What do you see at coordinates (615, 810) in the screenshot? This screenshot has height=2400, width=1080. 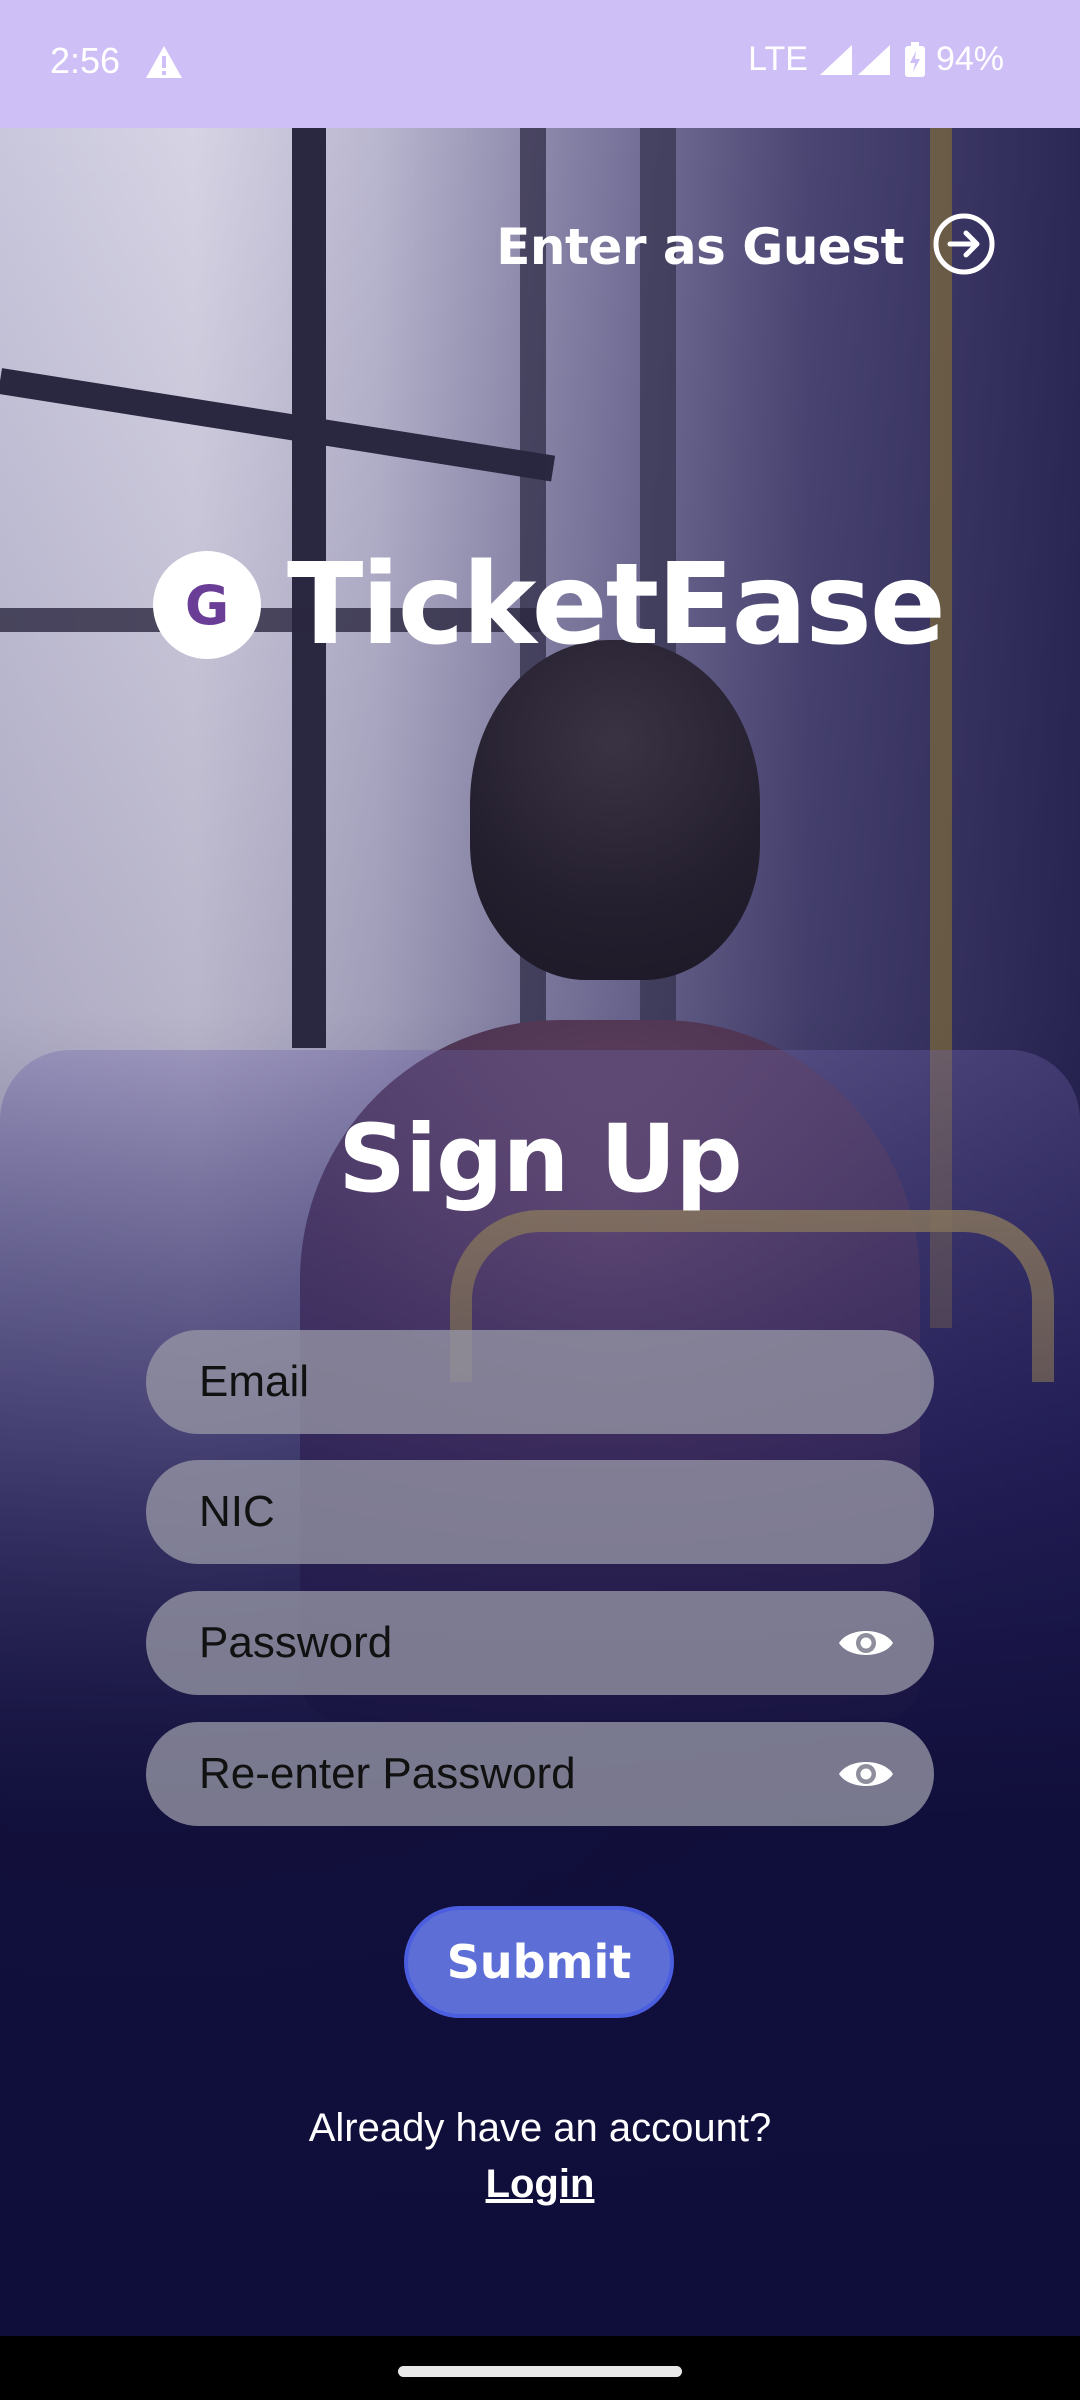 I see `passenger-head` at bounding box center [615, 810].